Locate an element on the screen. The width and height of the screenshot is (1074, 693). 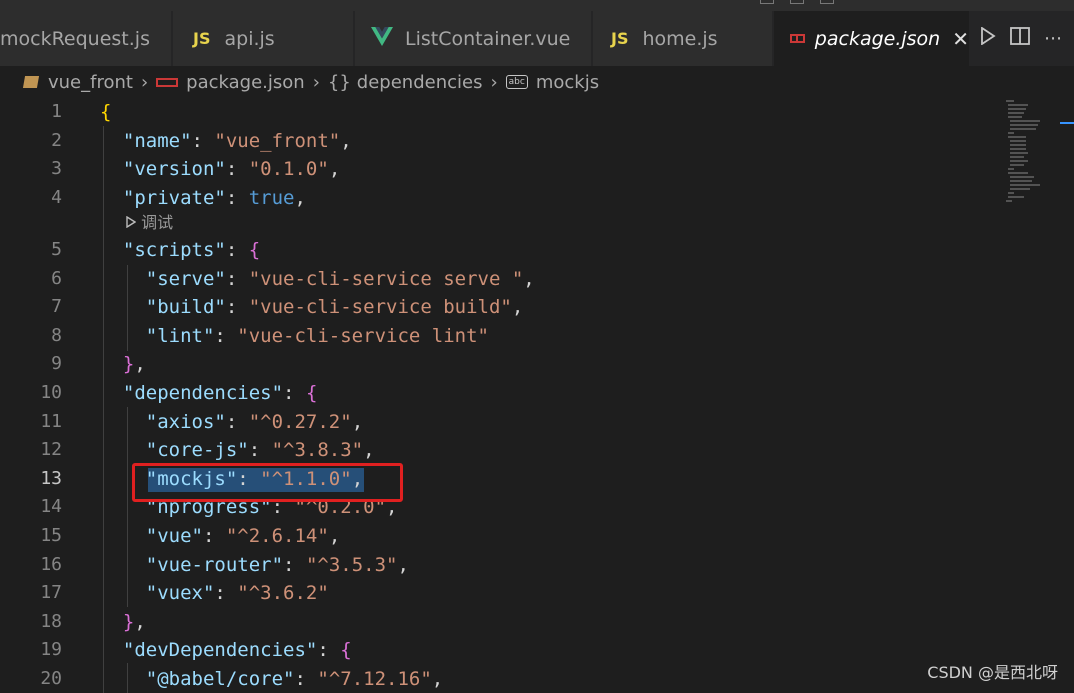
line-number: 3 is located at coordinates (56, 169).